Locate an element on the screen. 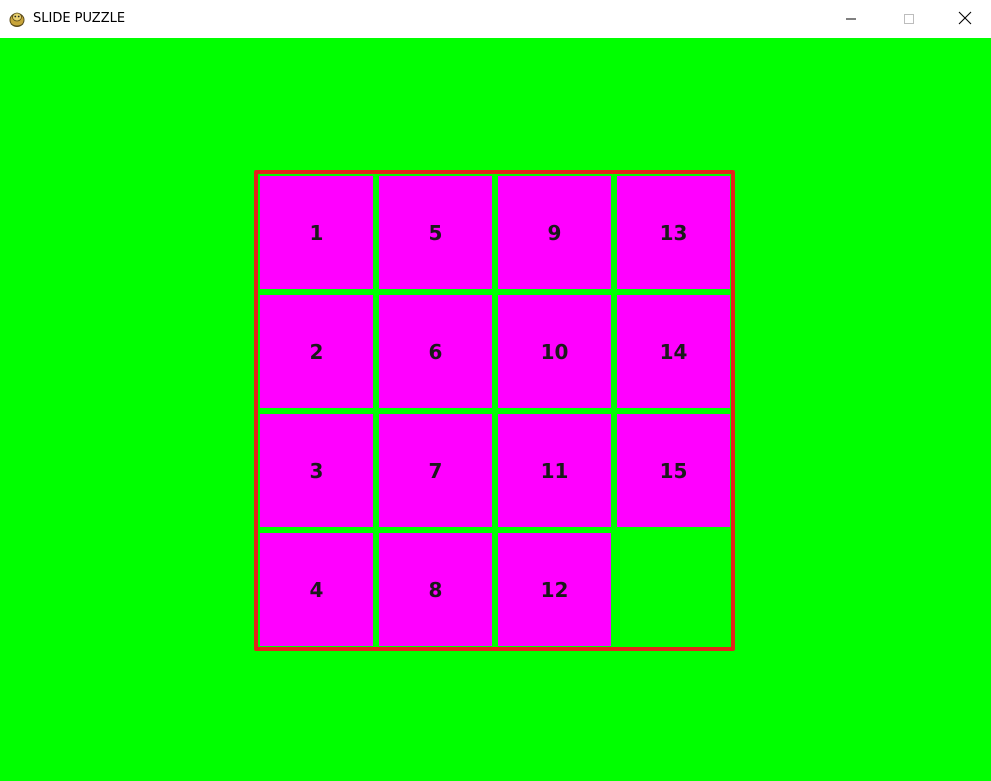 The height and width of the screenshot is (781, 991). tile-12: 12 is located at coordinates (554, 589).